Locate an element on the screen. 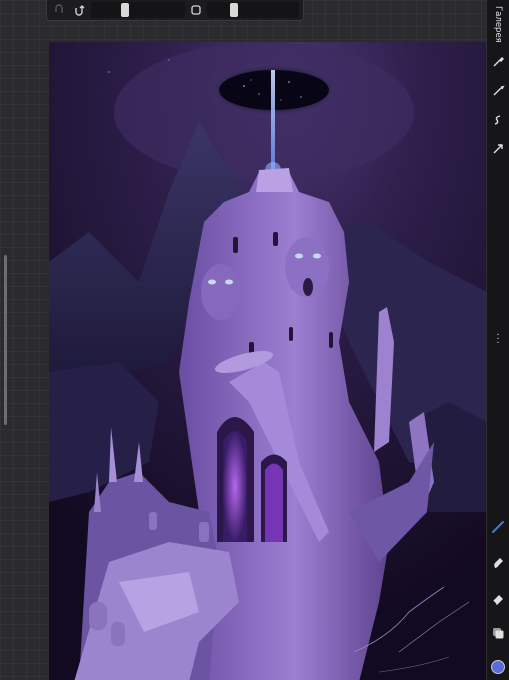 Image resolution: width=509 pixels, height=680 pixels. color-picker-button is located at coordinates (498, 667).